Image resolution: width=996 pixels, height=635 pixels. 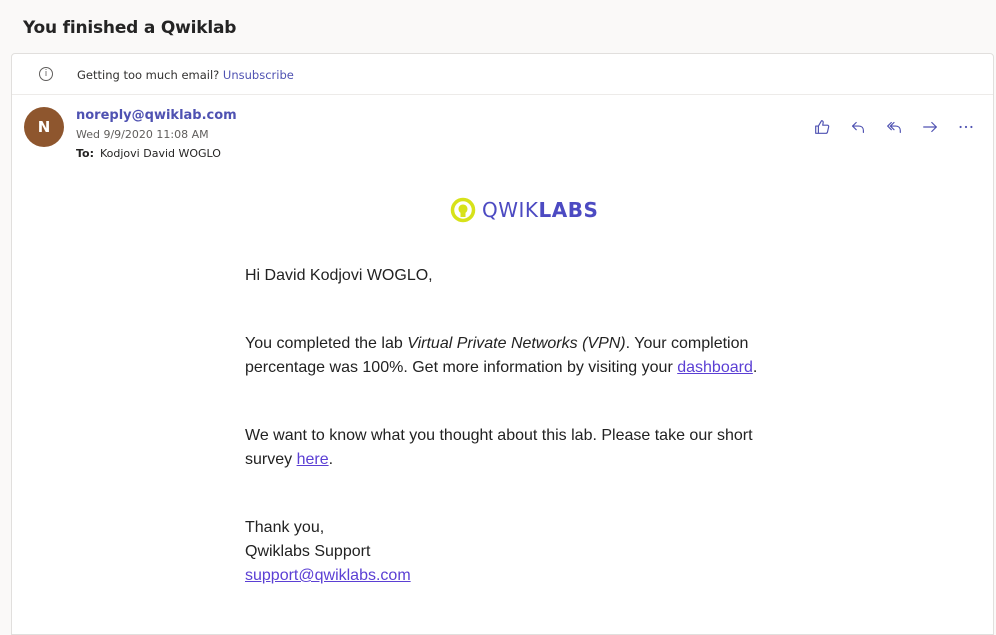 What do you see at coordinates (308, 551) in the screenshot?
I see `signature: Qwiklabs Support` at bounding box center [308, 551].